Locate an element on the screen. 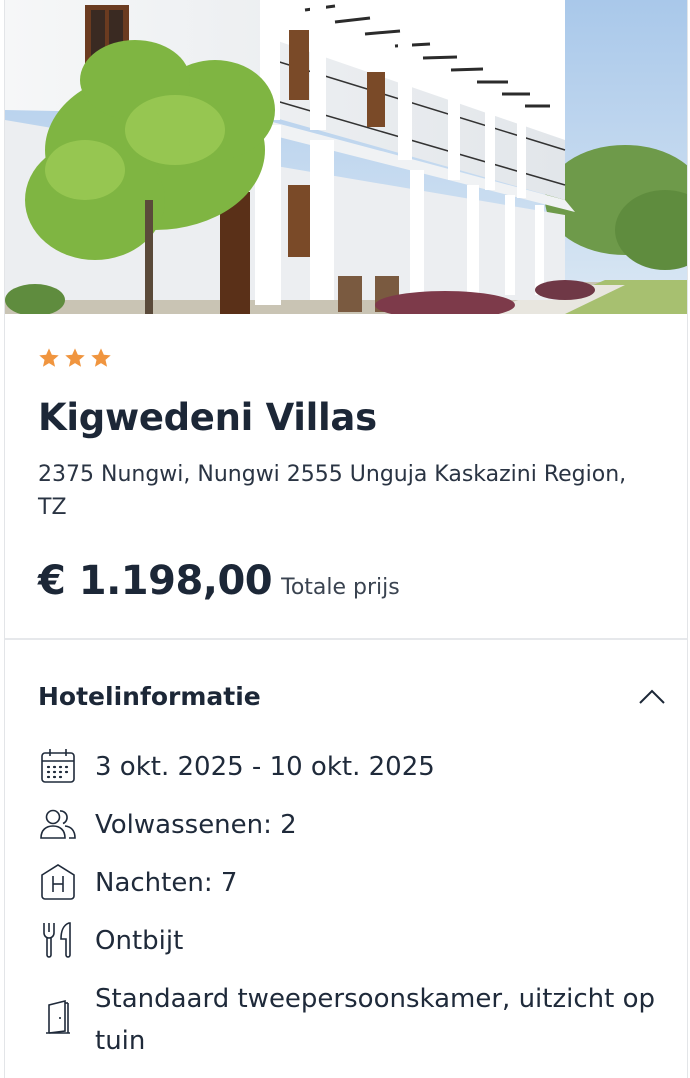  cutlery-icon is located at coordinates (58, 940).